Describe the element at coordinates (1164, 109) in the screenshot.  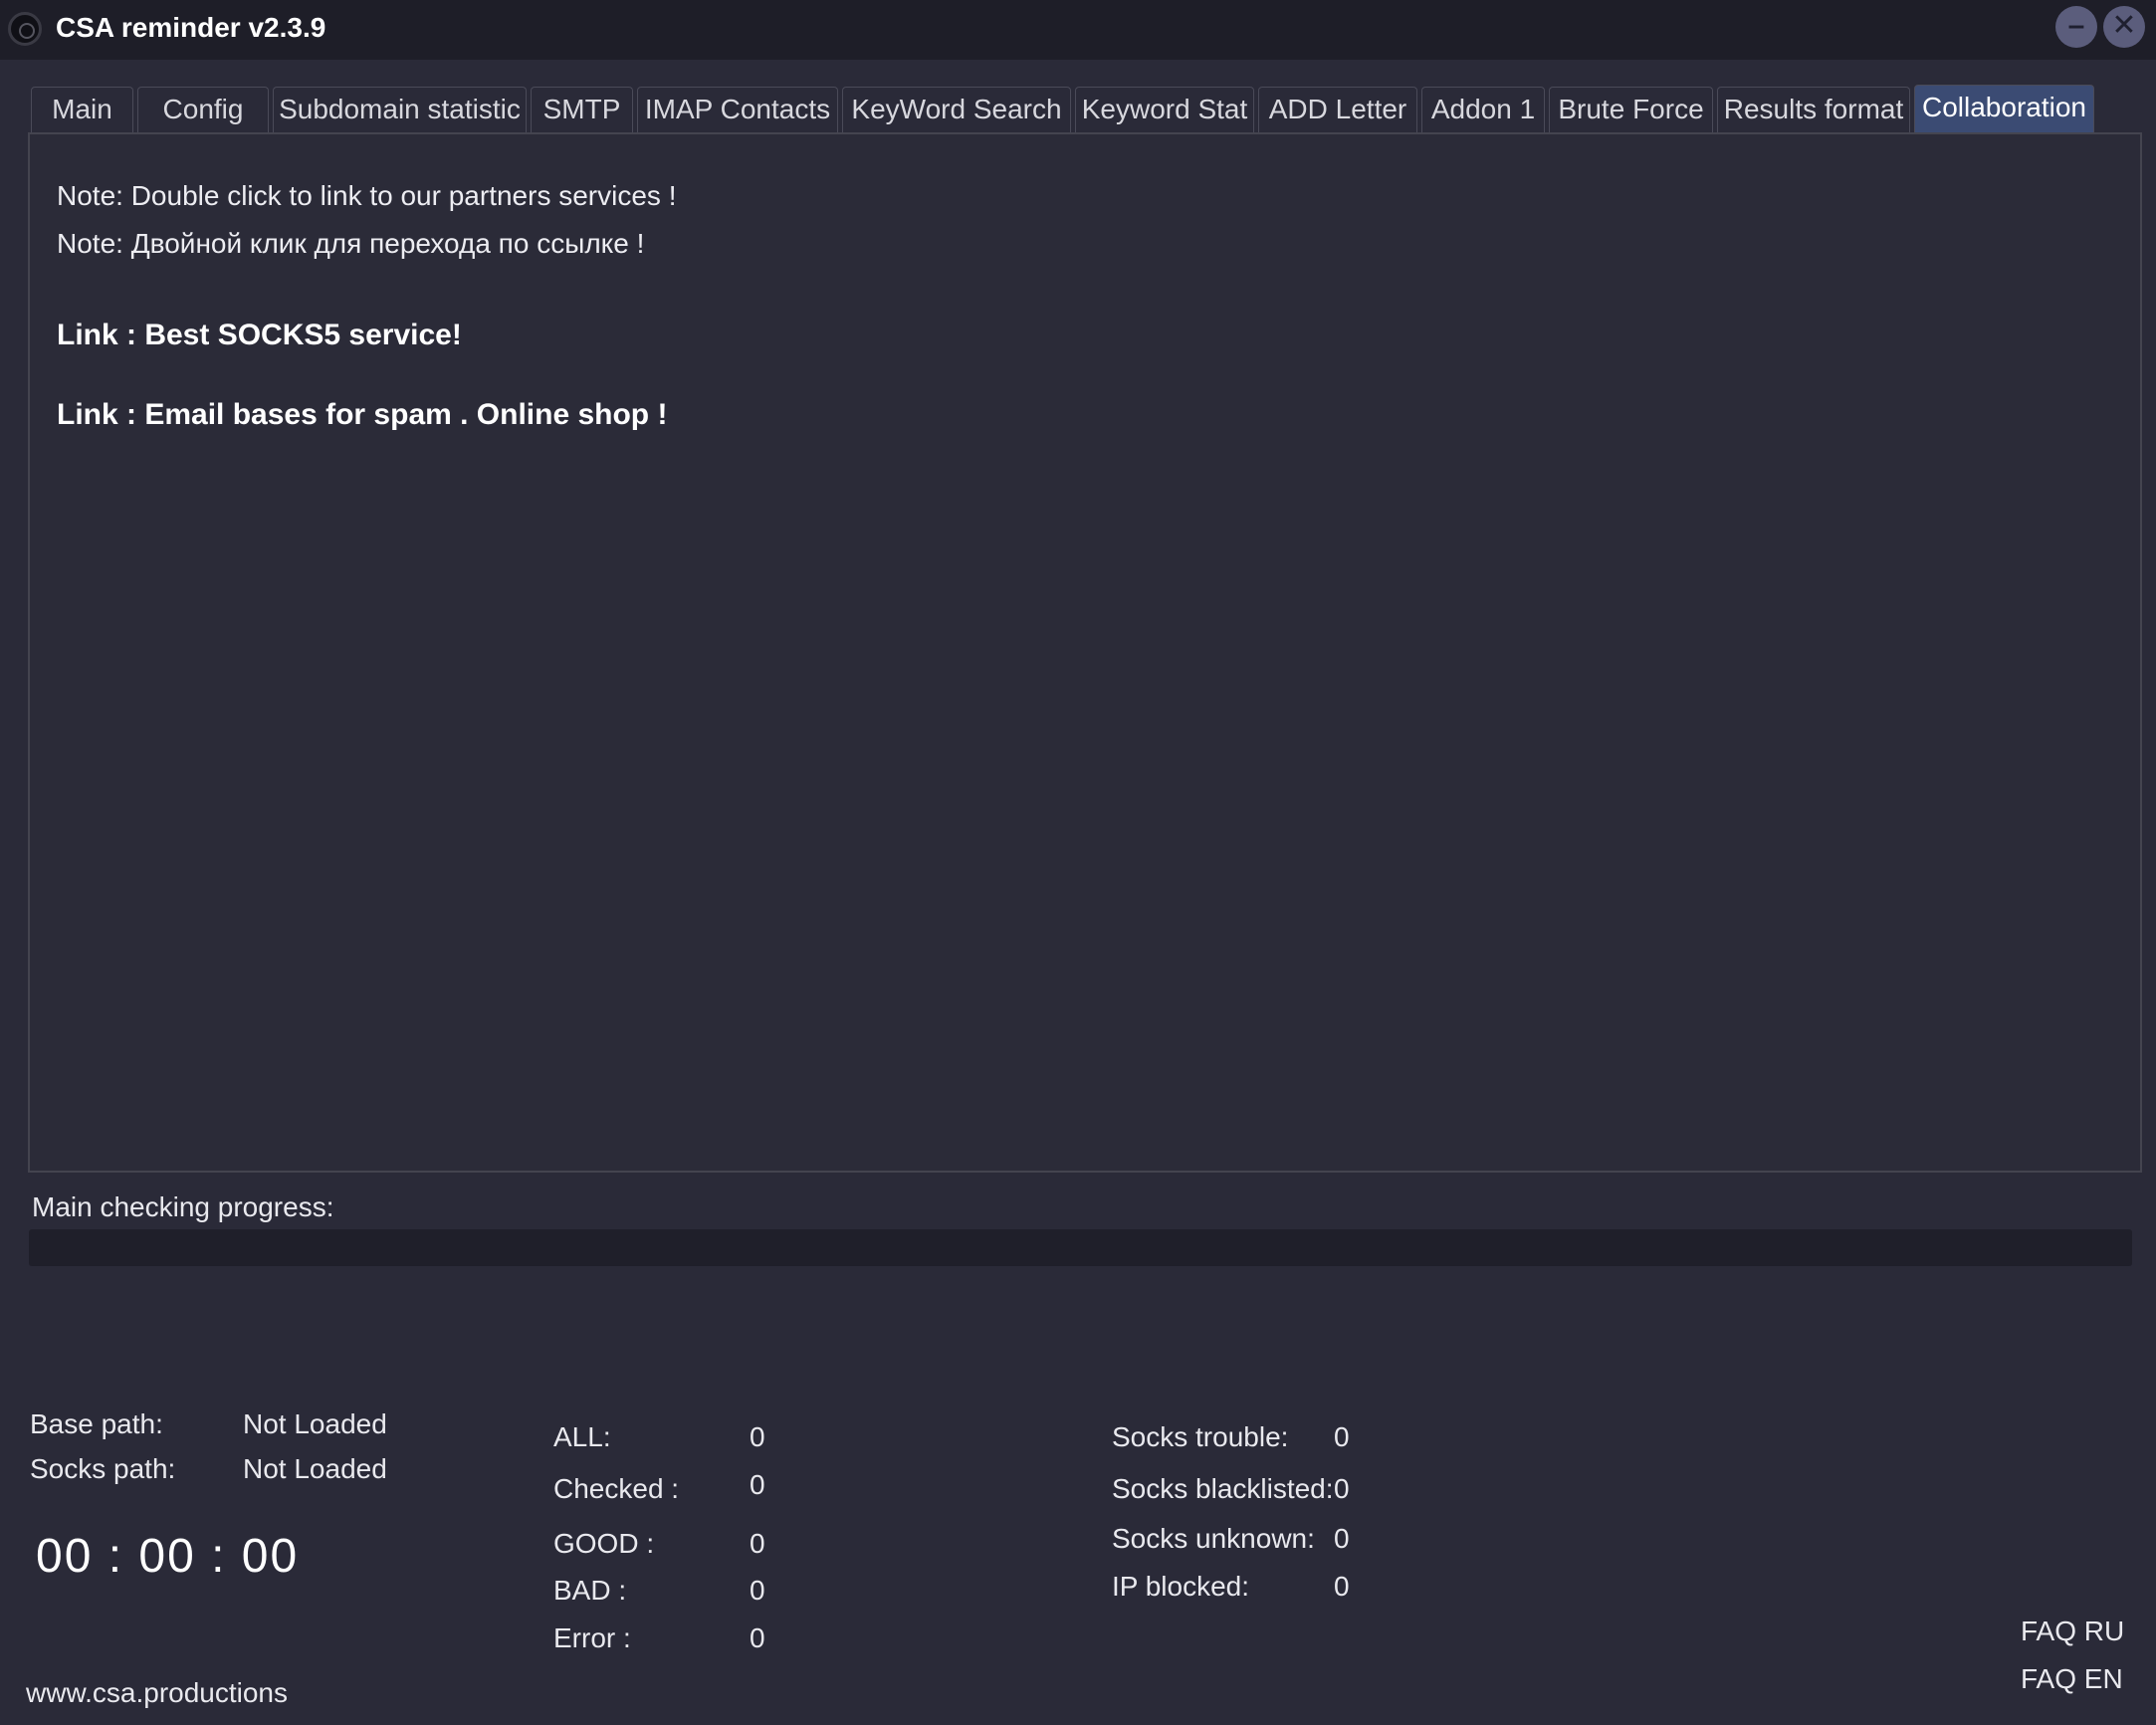
I see `tab-keyword-stat: Keyword Stat` at that location.